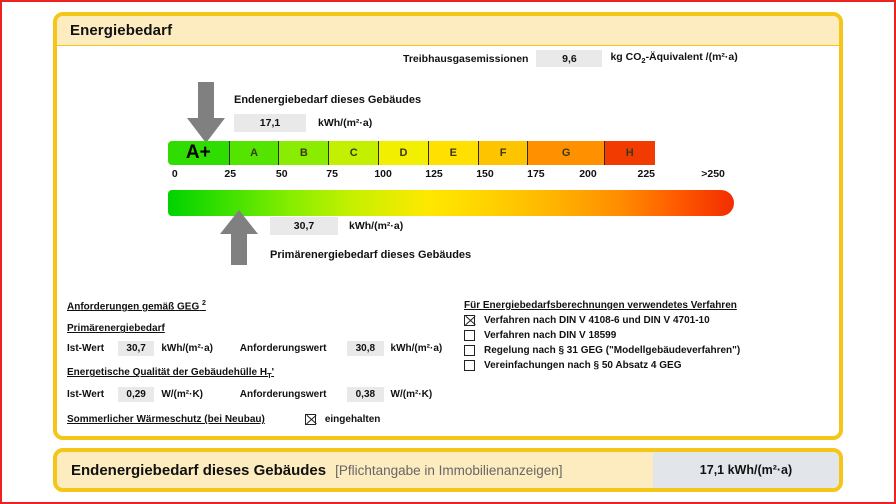 The height and width of the screenshot is (504, 896). I want to click on method-option-row: Vereinfachungen nach § 50 Absatz 4 GEG, so click(614, 365).